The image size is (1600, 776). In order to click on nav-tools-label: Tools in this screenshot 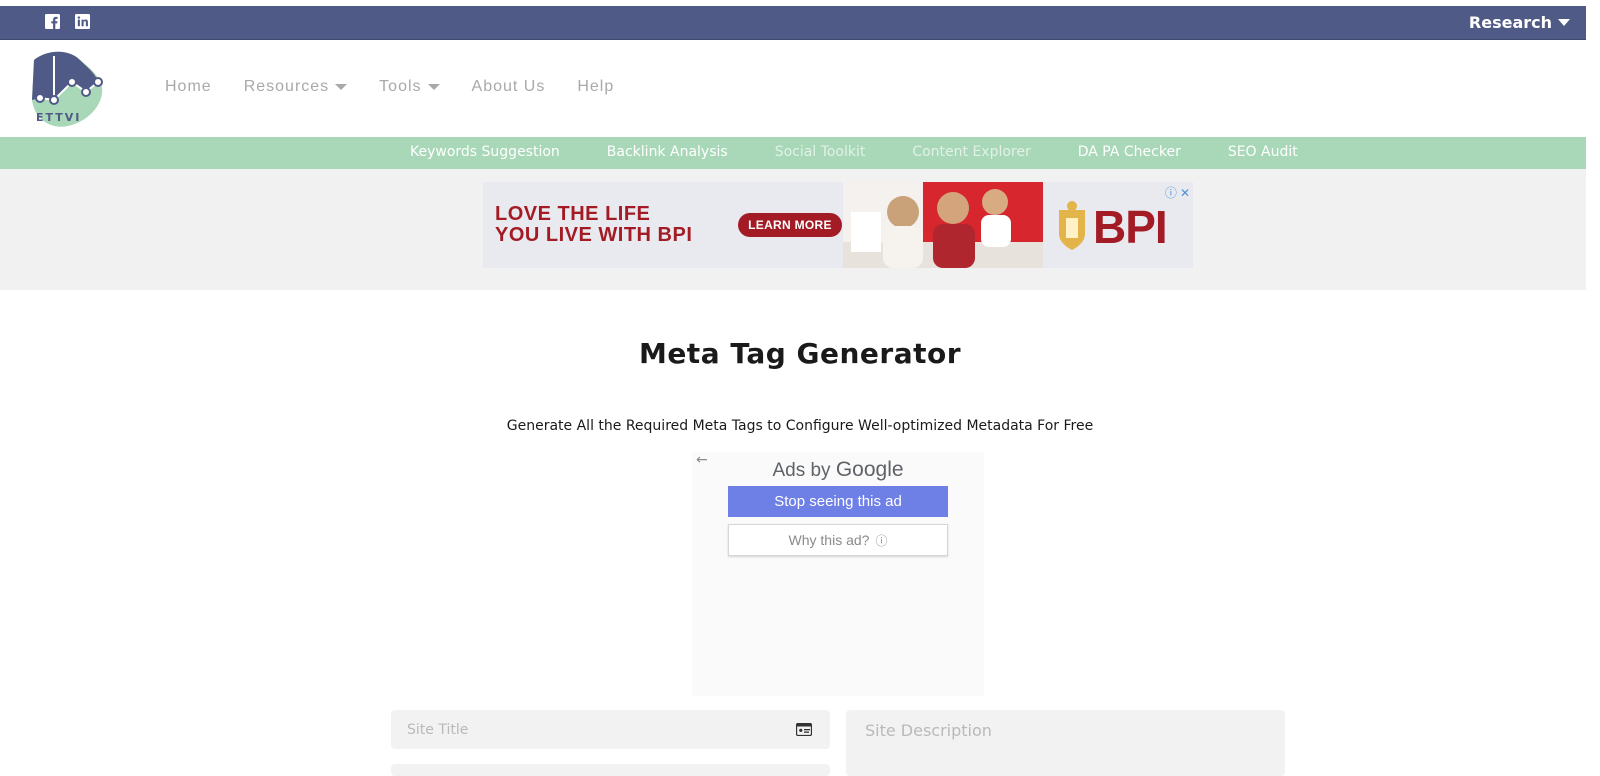, I will do `click(400, 86)`.